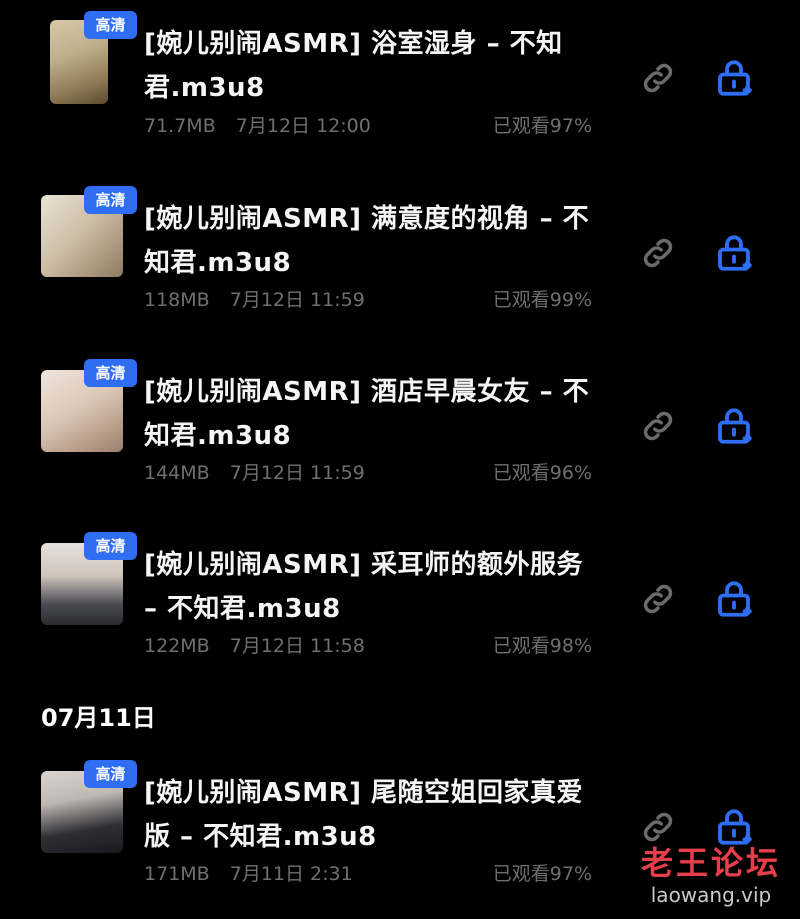  I want to click on download-date: 7月12日 12:00, so click(303, 126).